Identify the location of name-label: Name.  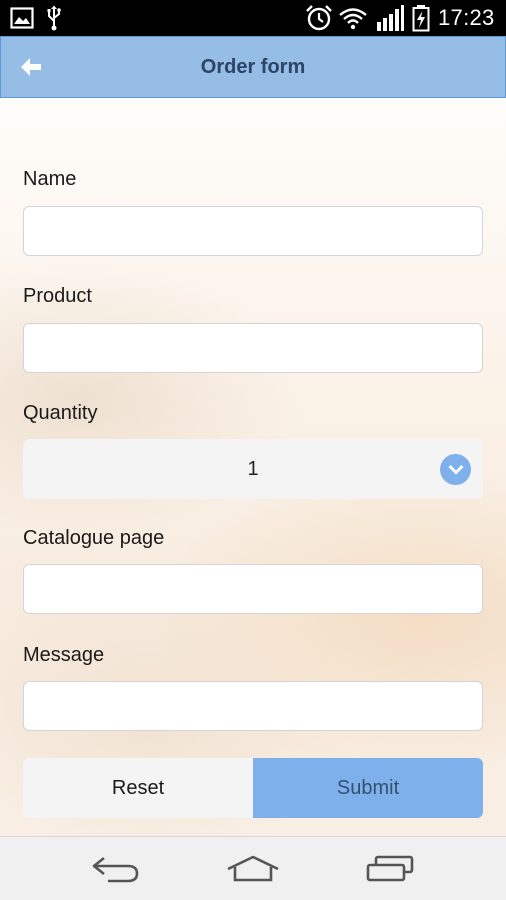
(50, 179).